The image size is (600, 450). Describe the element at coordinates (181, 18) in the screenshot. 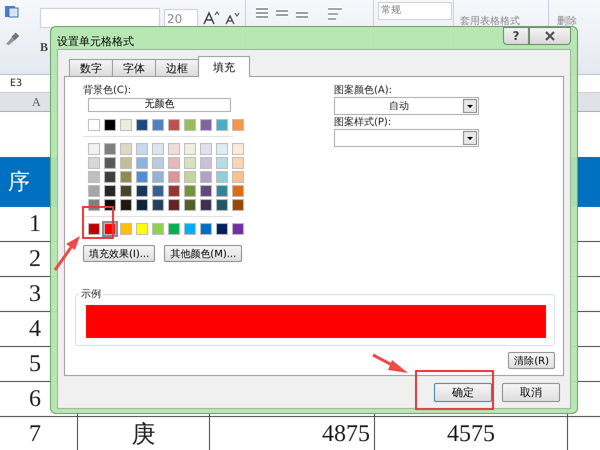

I see `font-size-field: 20` at that location.